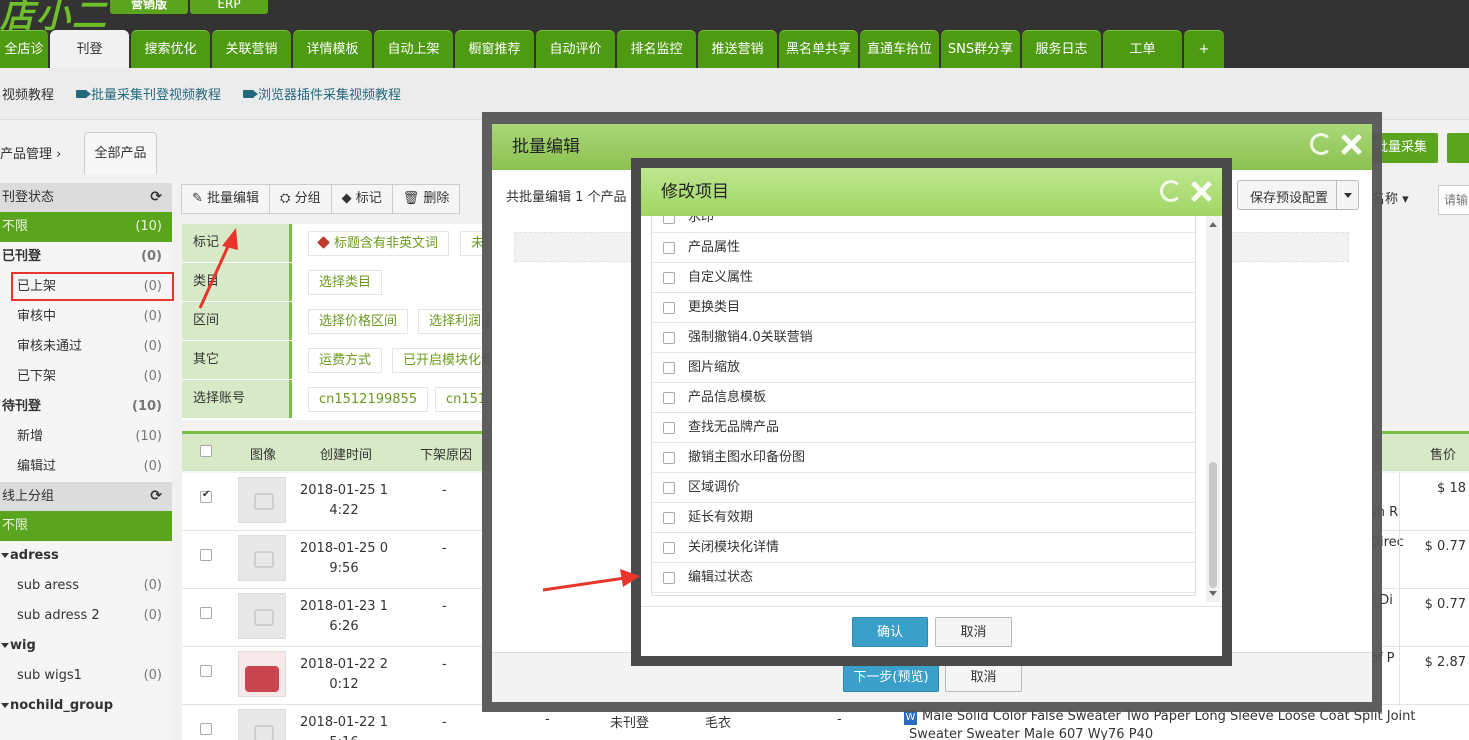 The image size is (1469, 740). What do you see at coordinates (86, 646) in the screenshot?
I see `sidebar-group-item: wig` at bounding box center [86, 646].